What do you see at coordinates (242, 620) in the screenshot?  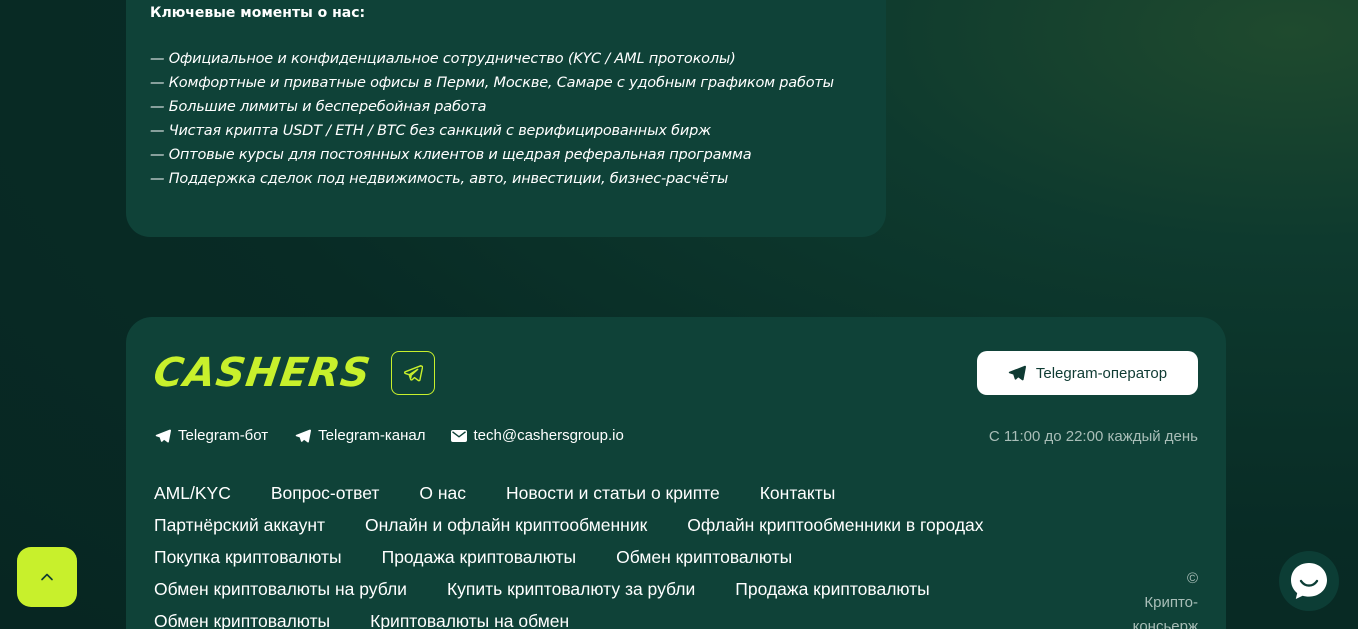 I see `nav-link-exchange-crypto-2: Обмен криптовалюты` at bounding box center [242, 620].